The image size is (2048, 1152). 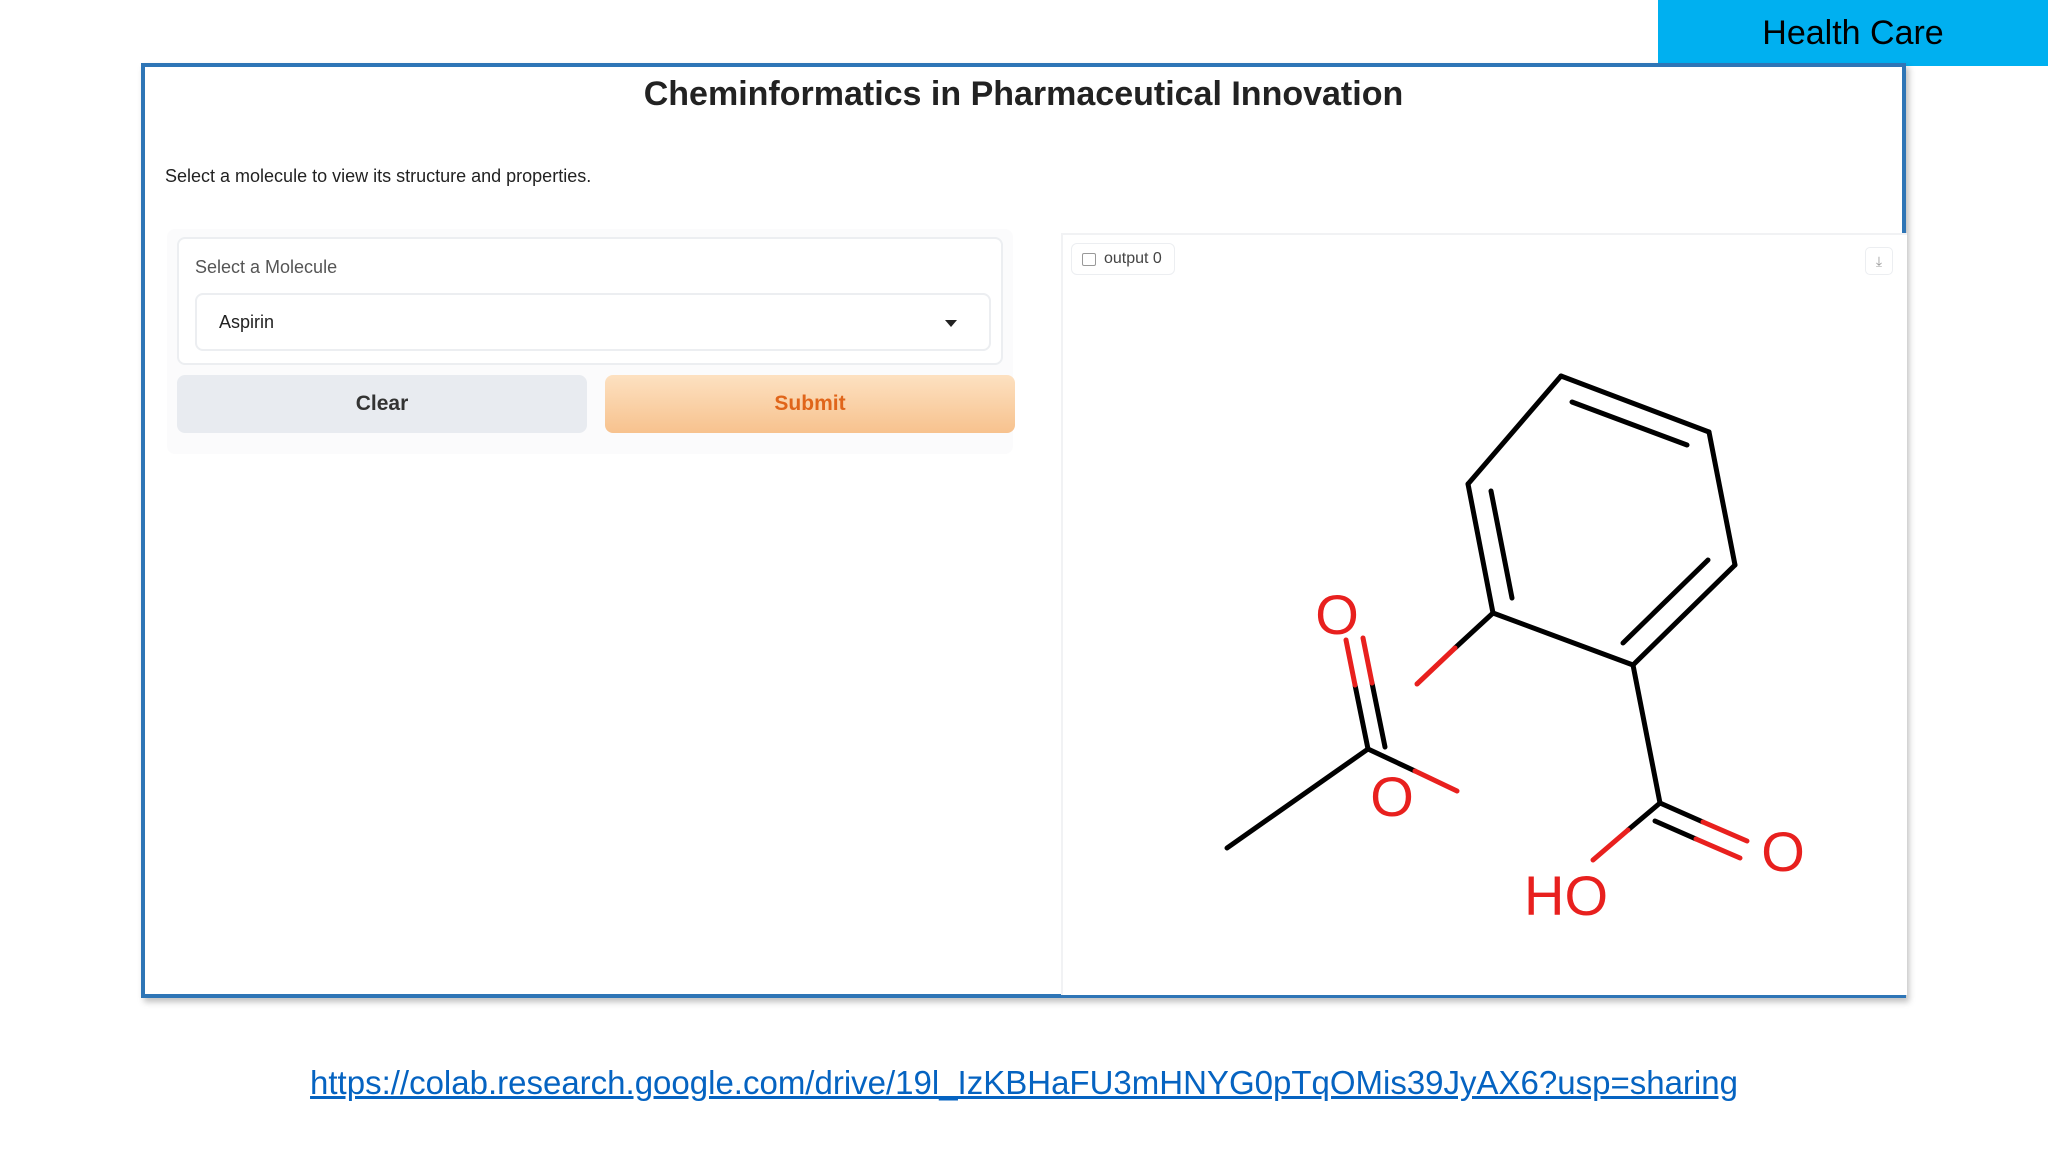 What do you see at coordinates (382, 404) in the screenshot?
I see `clear-button: Clear` at bounding box center [382, 404].